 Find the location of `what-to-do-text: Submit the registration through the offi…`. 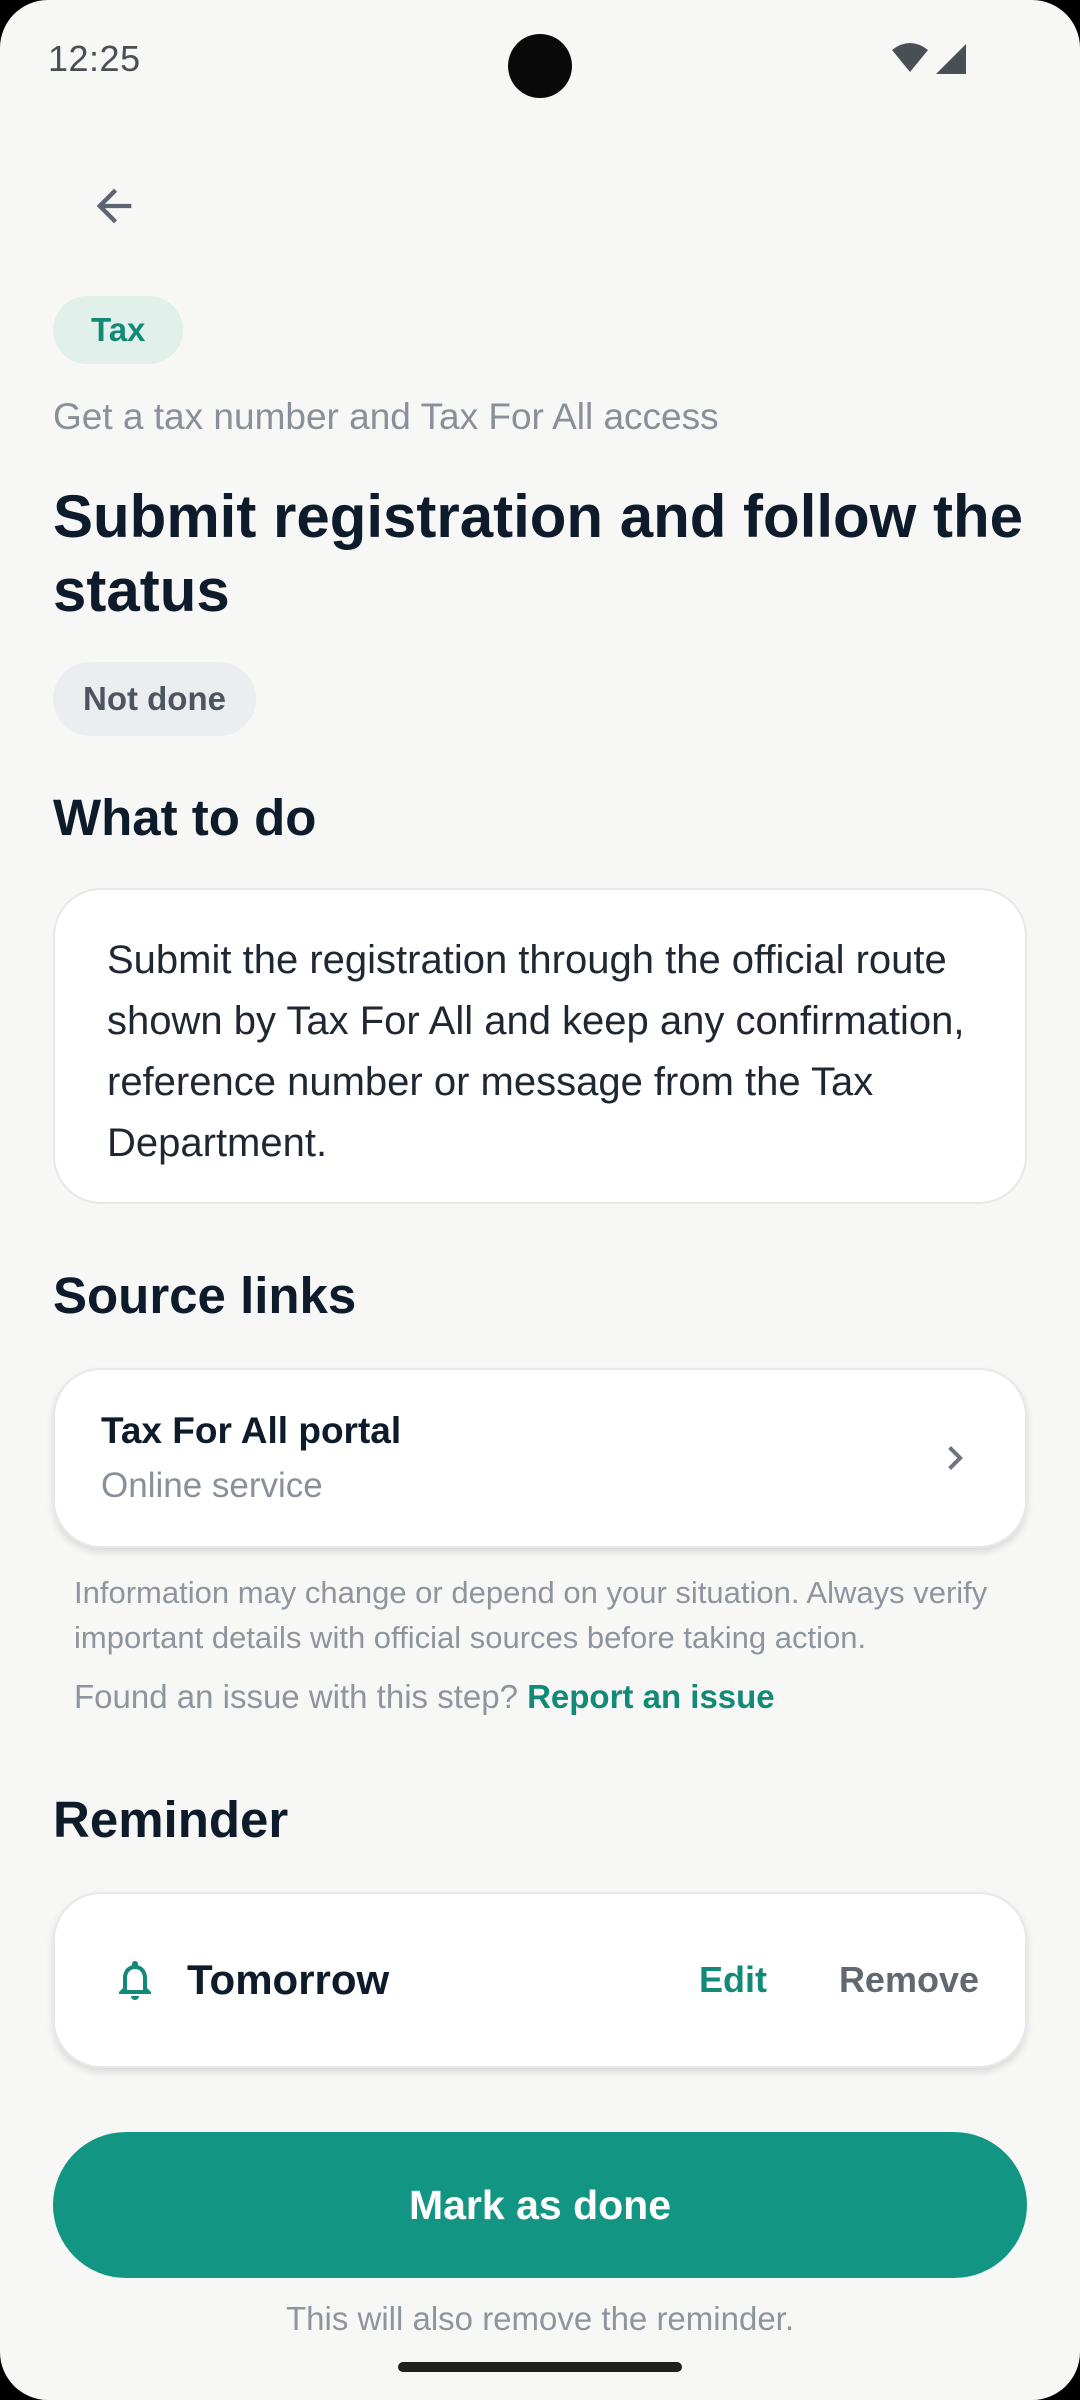

what-to-do-text: Submit the registration through the offi… is located at coordinates (536, 1051).